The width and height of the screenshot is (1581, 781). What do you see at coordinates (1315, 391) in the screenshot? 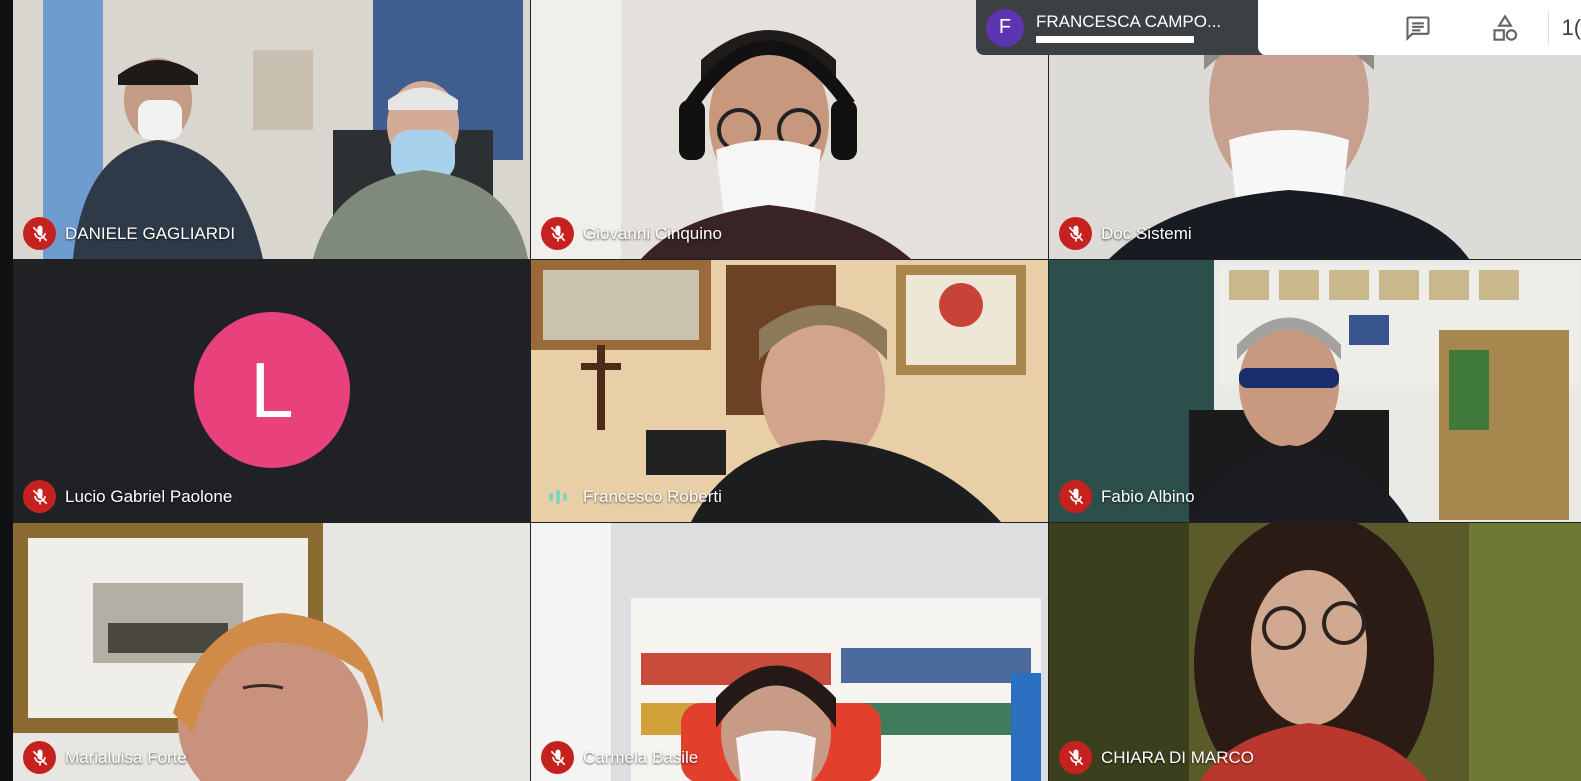
I see `participant-tile: Fabio Albino` at bounding box center [1315, 391].